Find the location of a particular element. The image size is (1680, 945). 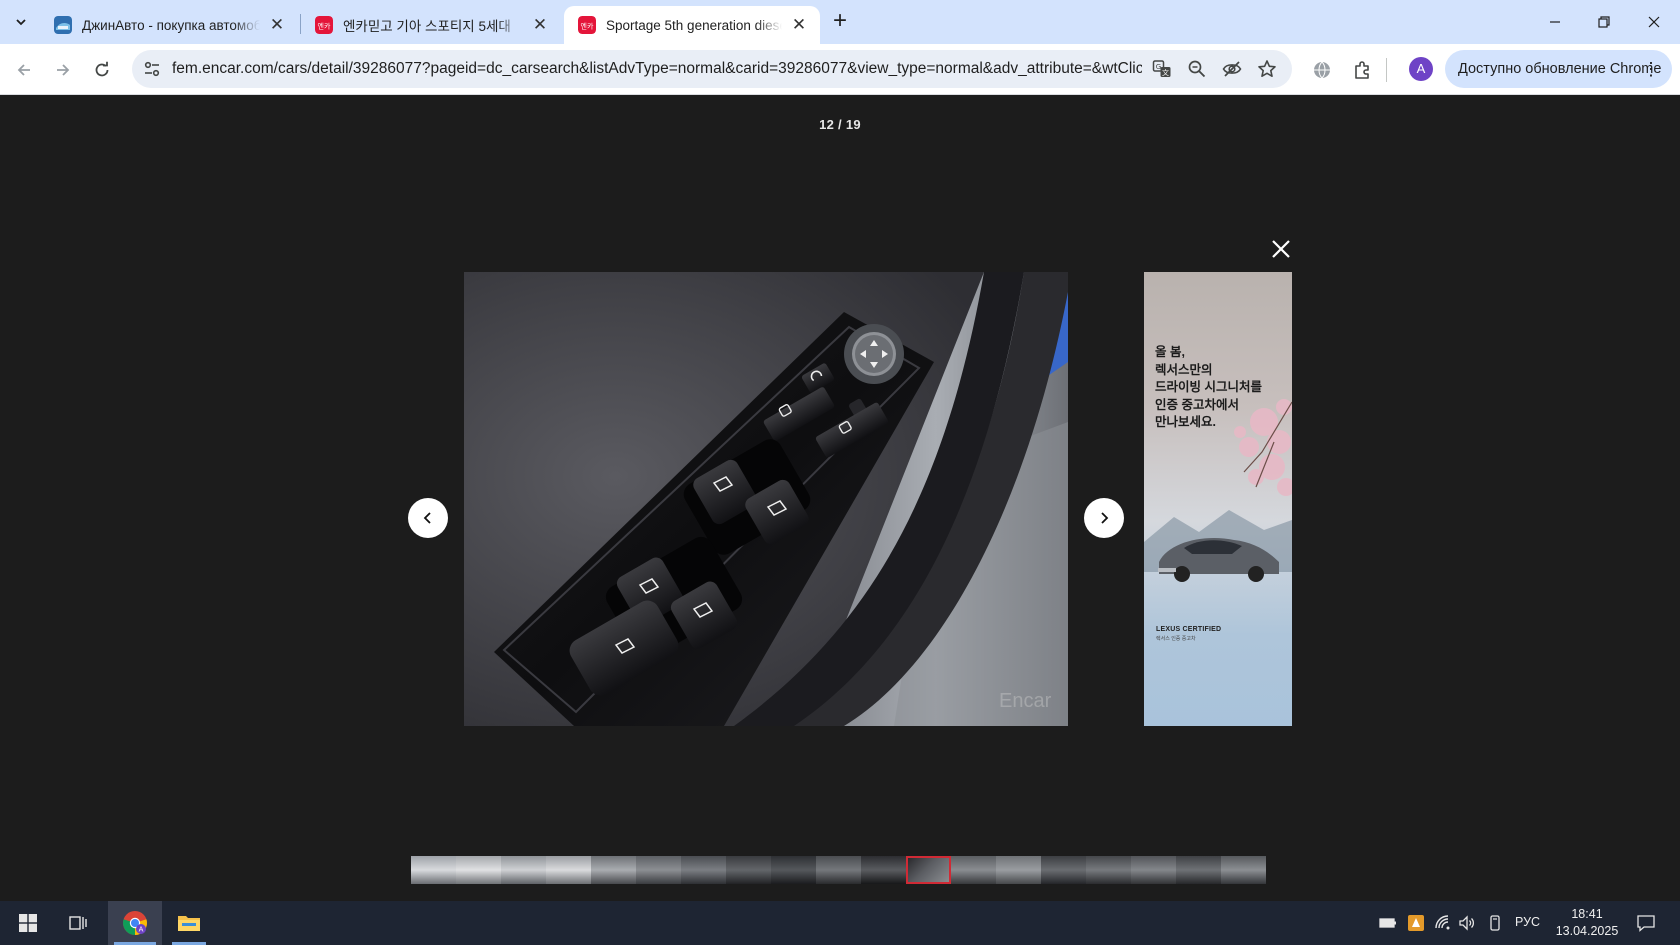

ad-headline: 올 봄, 렉서스만의 드라이빙 시그니처를 인증 중고차에서 만나보세요. is located at coordinates (1208, 387).